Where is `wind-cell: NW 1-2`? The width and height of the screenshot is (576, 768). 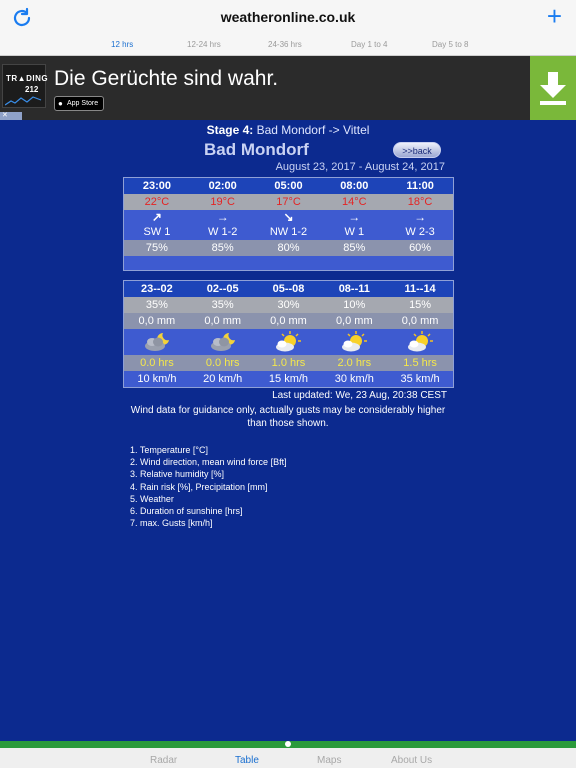
wind-cell: NW 1-2 is located at coordinates (288, 232).